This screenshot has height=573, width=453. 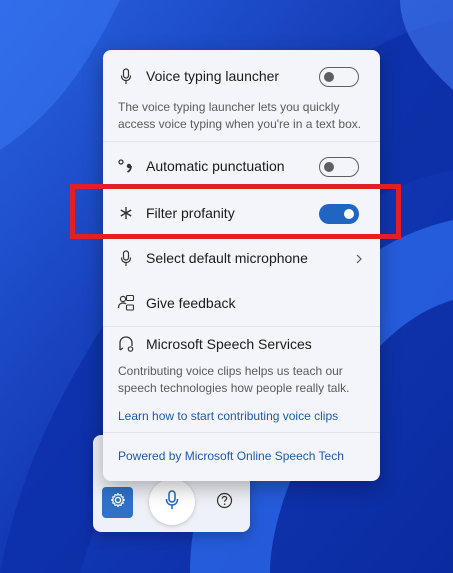 What do you see at coordinates (235, 211) in the screenshot?
I see `highlight-box` at bounding box center [235, 211].